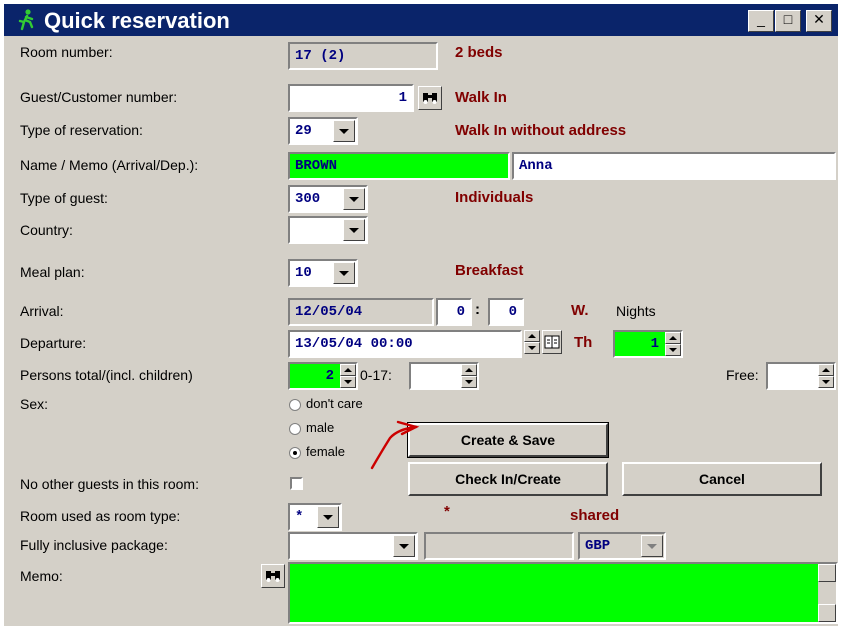 This screenshot has height=630, width=842. I want to click on minimize-icon: _, so click(761, 19).